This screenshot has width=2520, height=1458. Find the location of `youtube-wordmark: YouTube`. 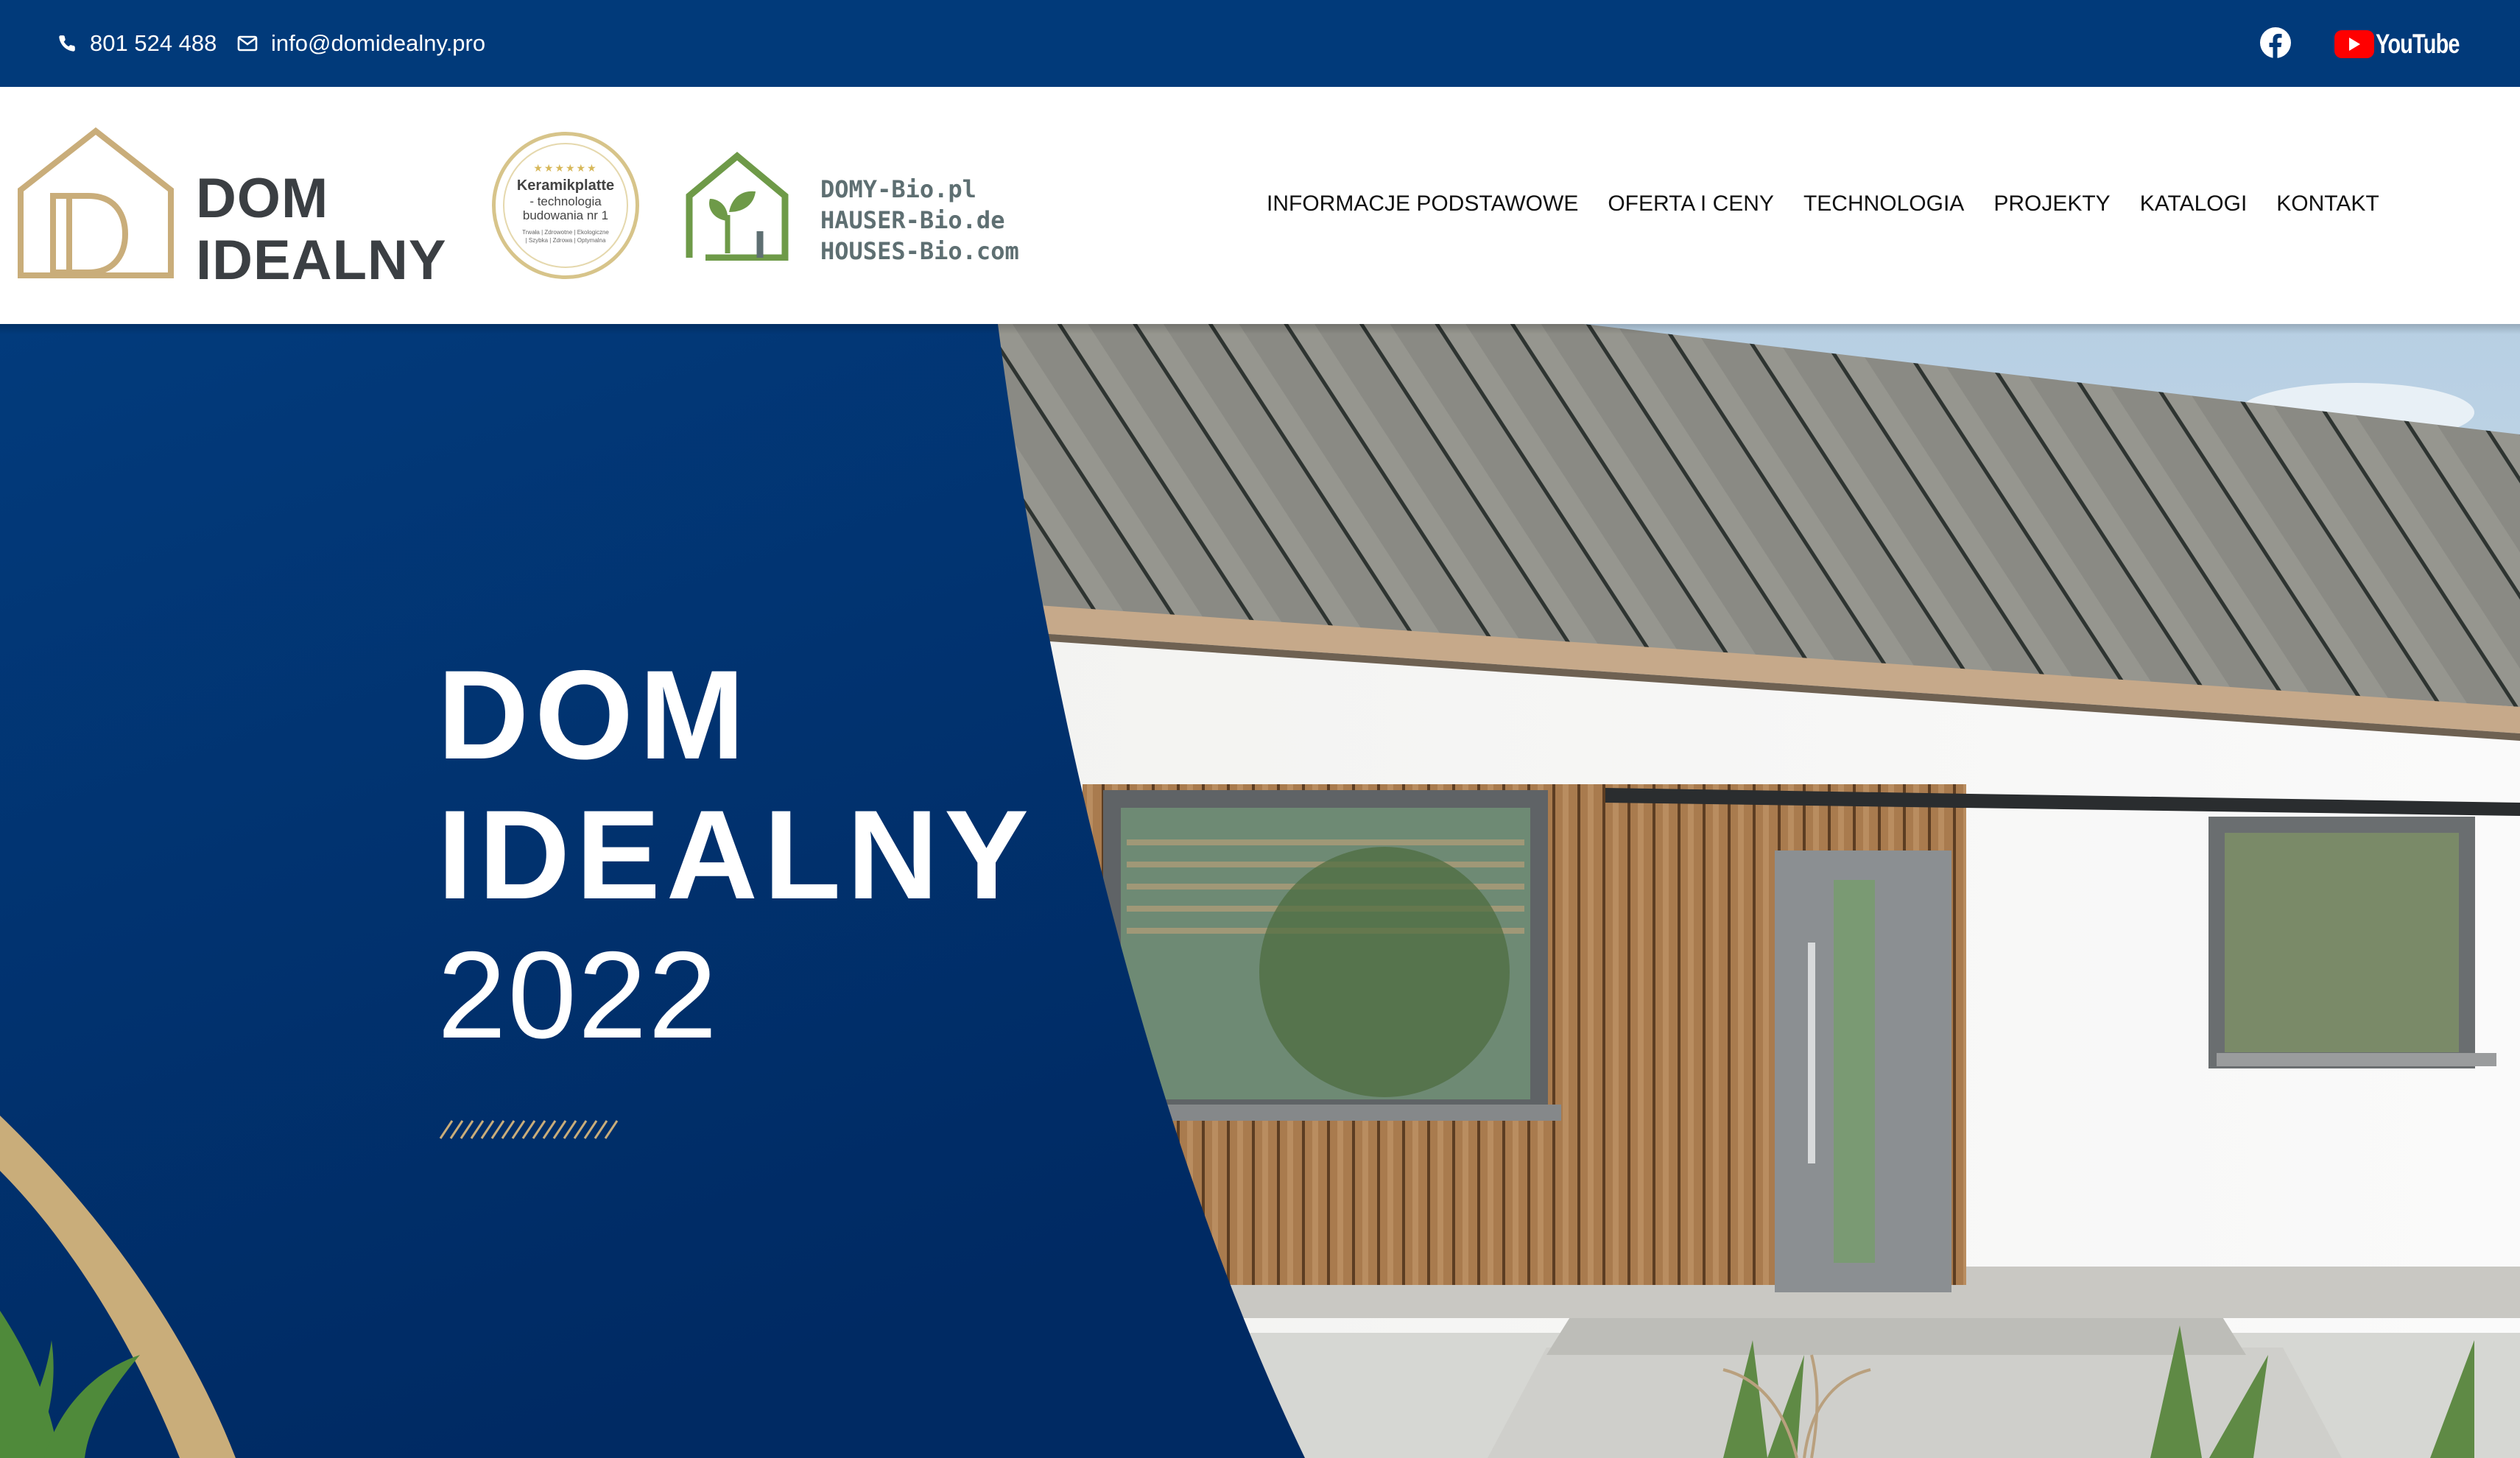

youtube-wordmark: YouTube is located at coordinates (2418, 44).